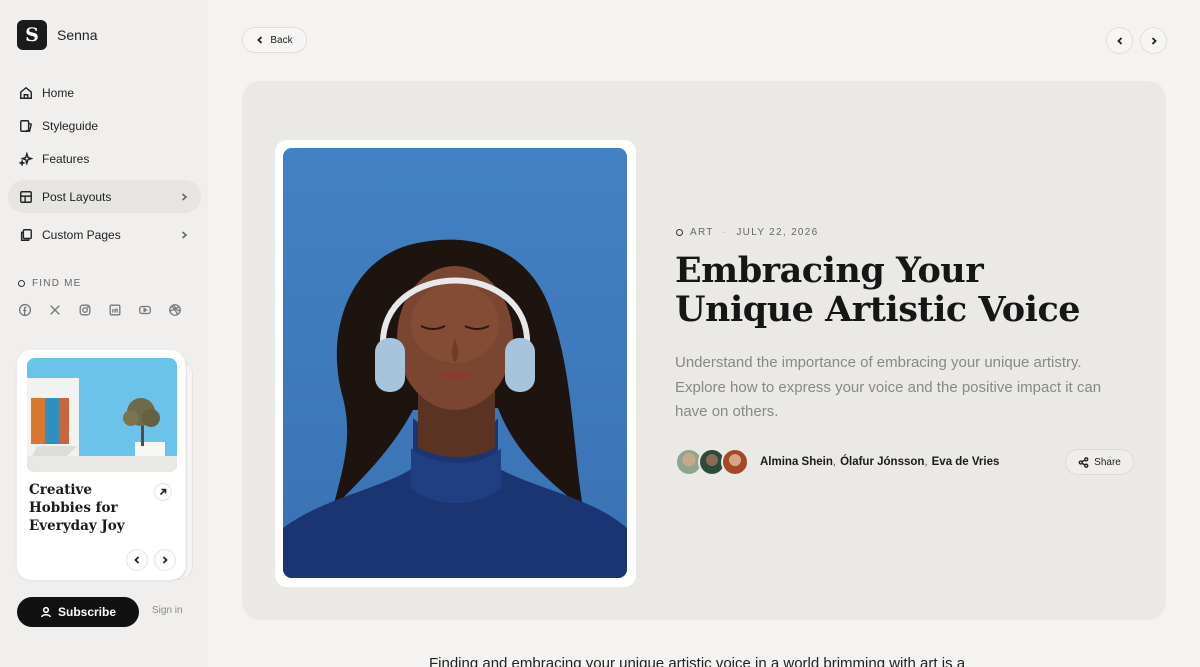  What do you see at coordinates (25, 310) in the screenshot?
I see `facebook-icon` at bounding box center [25, 310].